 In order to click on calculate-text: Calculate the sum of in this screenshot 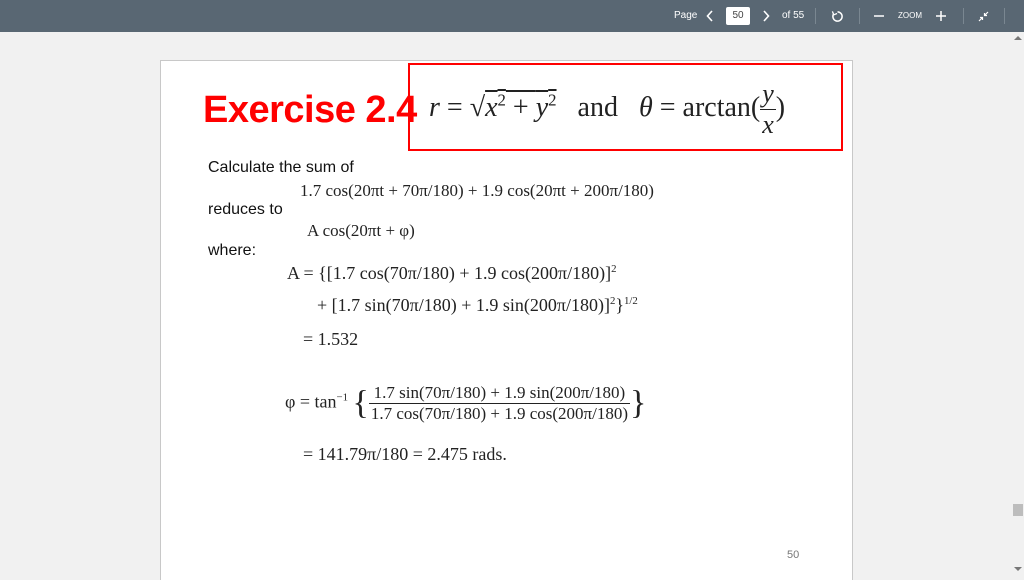, I will do `click(281, 167)`.